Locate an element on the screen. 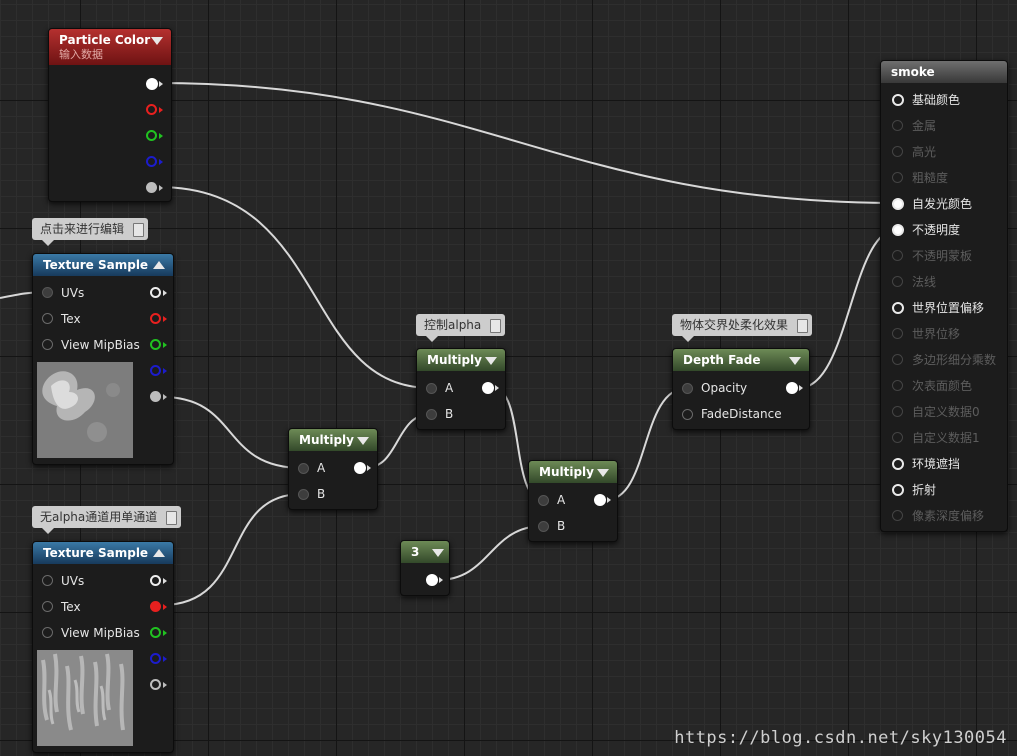 Image resolution: width=1017 pixels, height=756 pixels. constant-node: 3 is located at coordinates (425, 568).